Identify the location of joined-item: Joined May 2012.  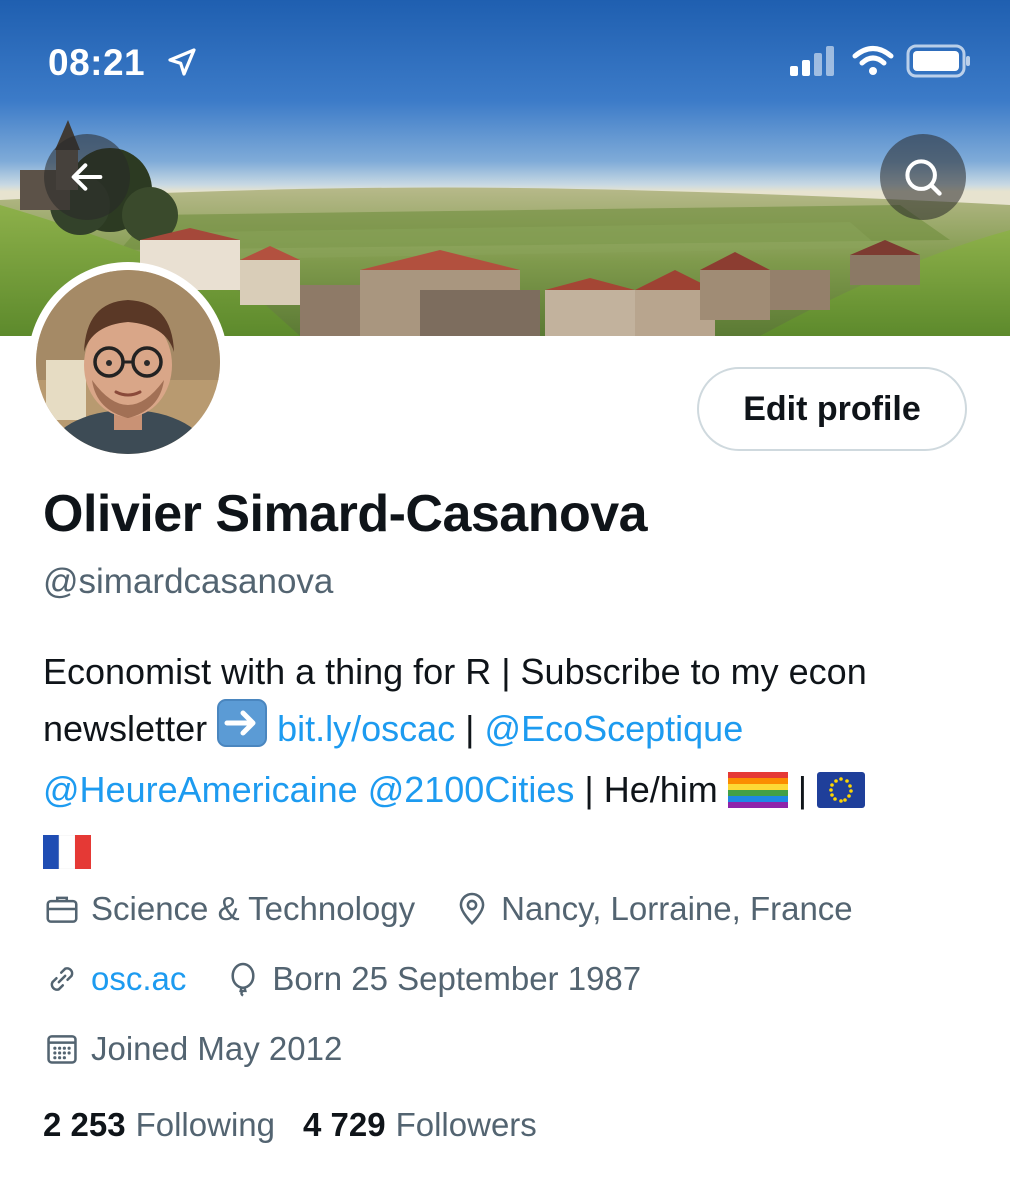
(192, 1049).